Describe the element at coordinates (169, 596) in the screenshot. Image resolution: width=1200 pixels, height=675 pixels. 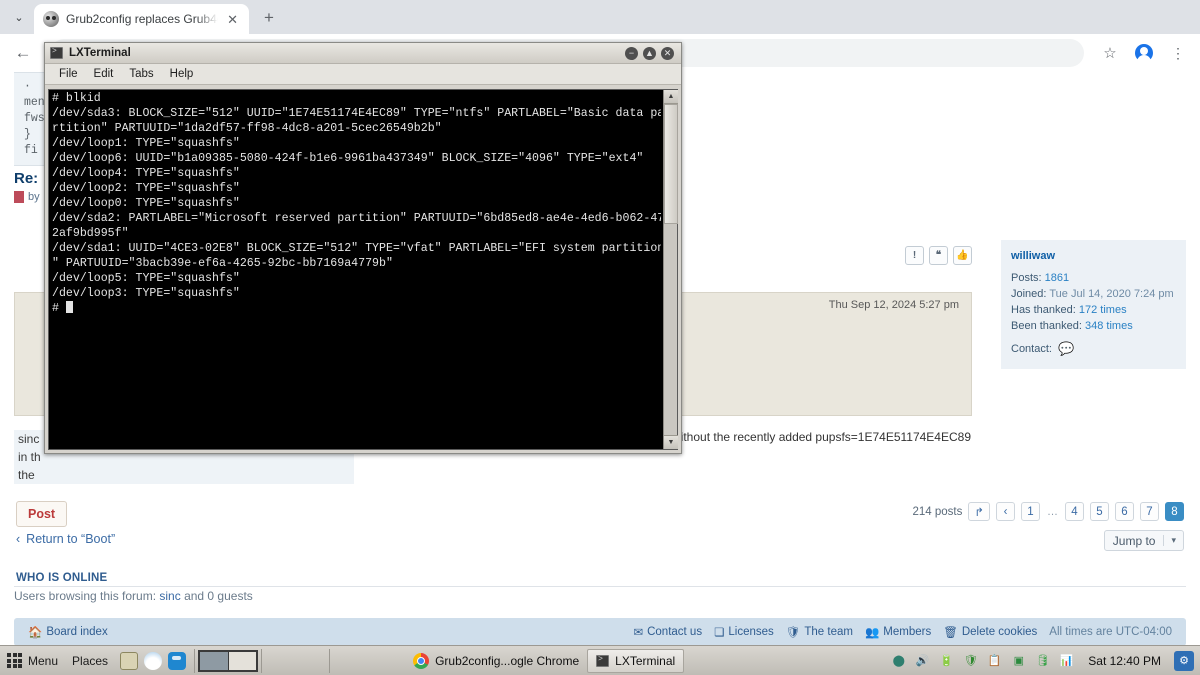
I see `who-user-link: sinc` at that location.